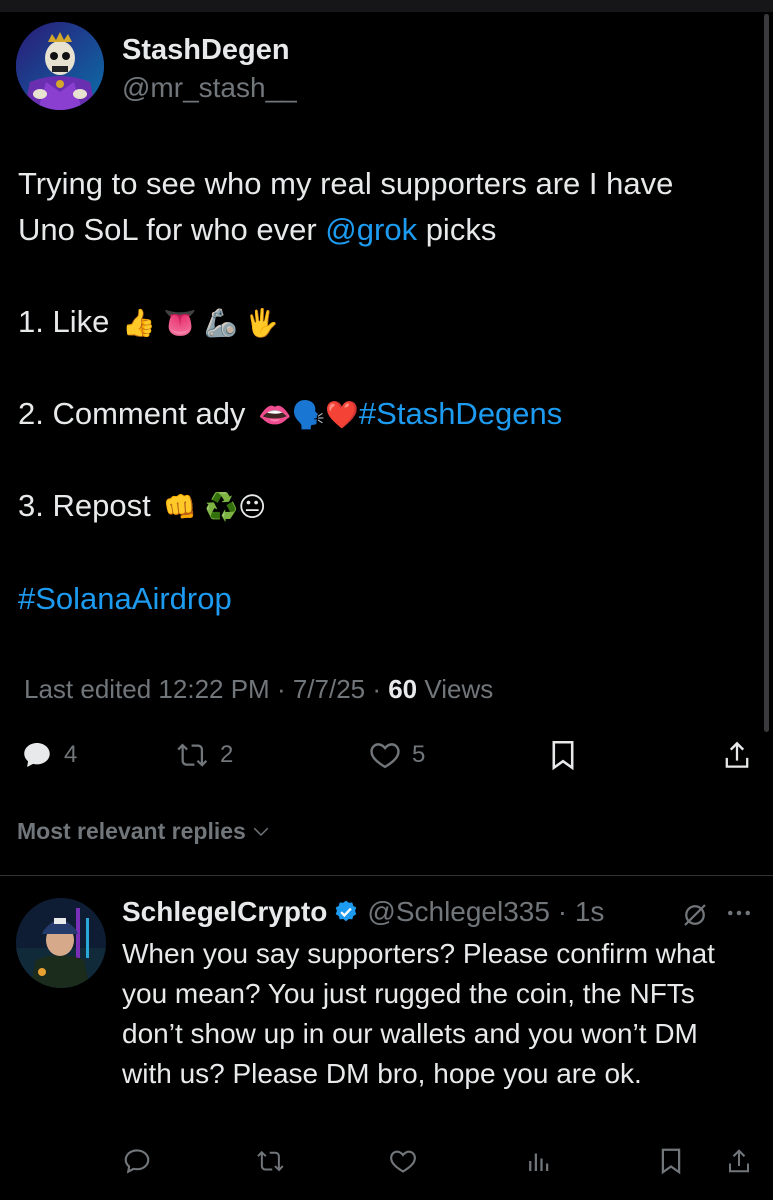  I want to click on reply-share-button, so click(739, 1161).